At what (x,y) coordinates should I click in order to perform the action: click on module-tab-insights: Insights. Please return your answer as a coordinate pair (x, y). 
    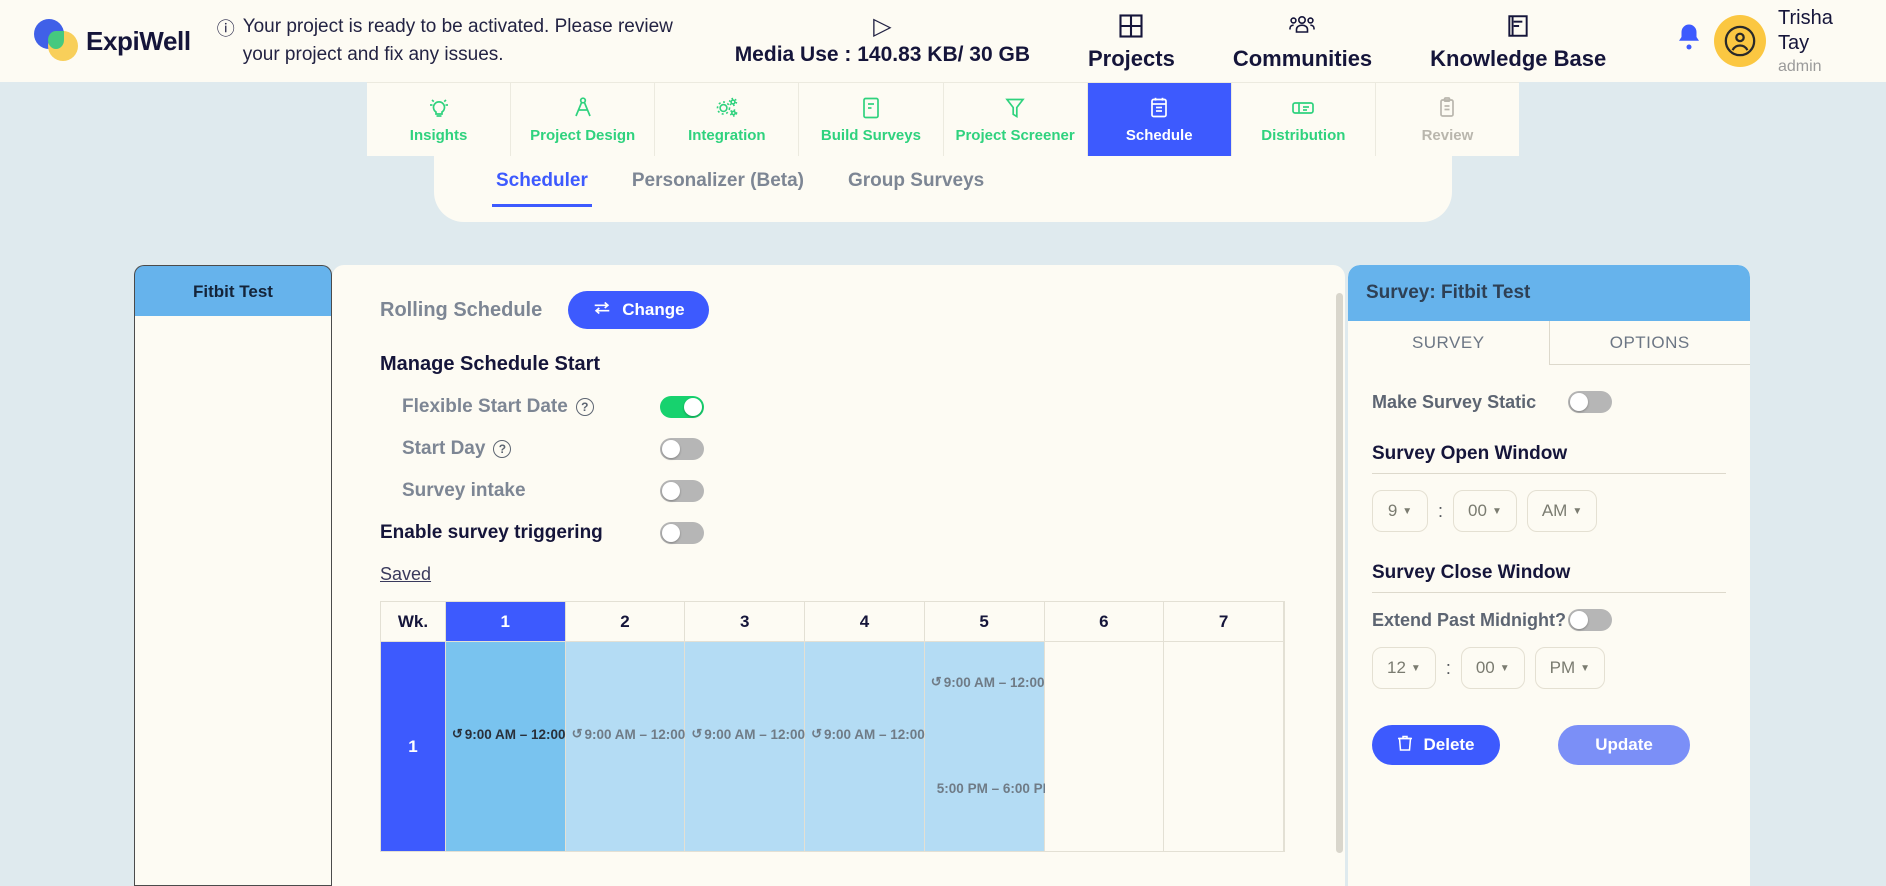
    Looking at the image, I should click on (439, 119).